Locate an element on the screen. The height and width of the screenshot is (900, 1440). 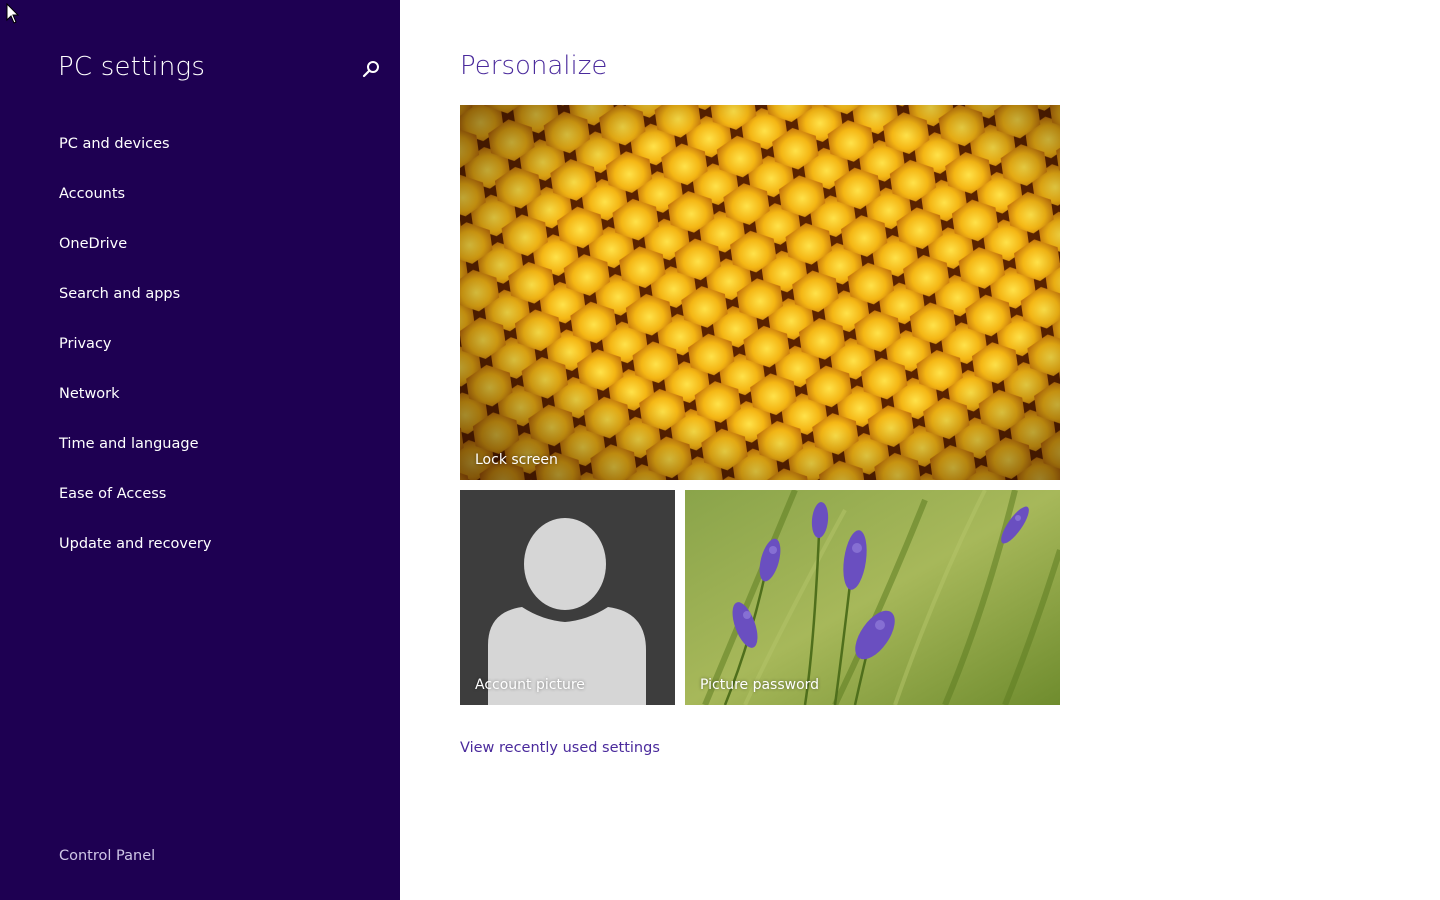
sidebar-item-search-and-apps: Search and apps is located at coordinates (135, 305).